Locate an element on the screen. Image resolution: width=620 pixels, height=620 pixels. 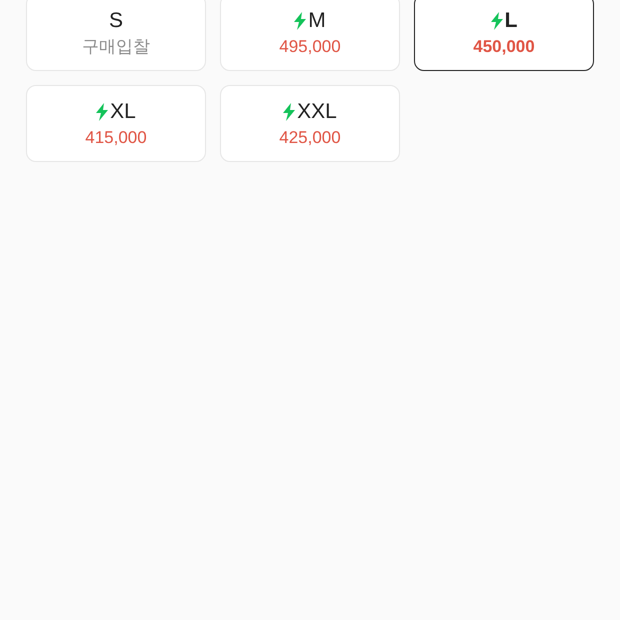
bid-label: 구매입찰 is located at coordinates (116, 46).